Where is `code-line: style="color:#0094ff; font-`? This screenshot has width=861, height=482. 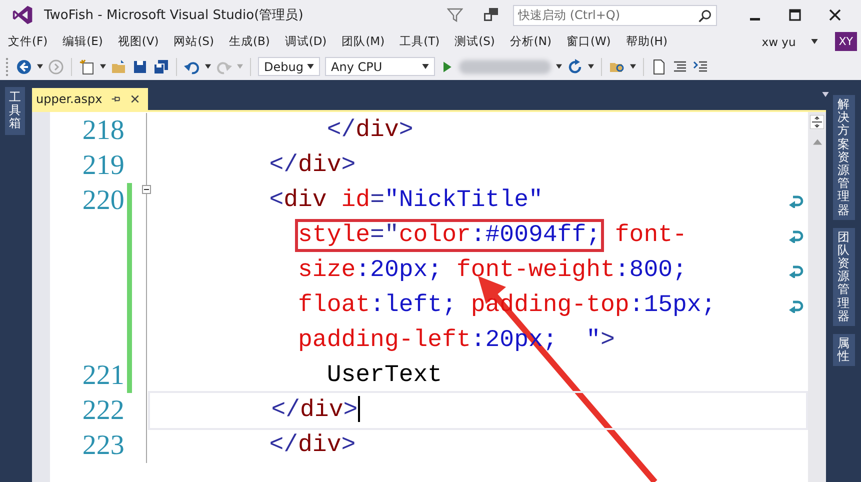
code-line: style="color:#0094ff; font- is located at coordinates (420, 235).